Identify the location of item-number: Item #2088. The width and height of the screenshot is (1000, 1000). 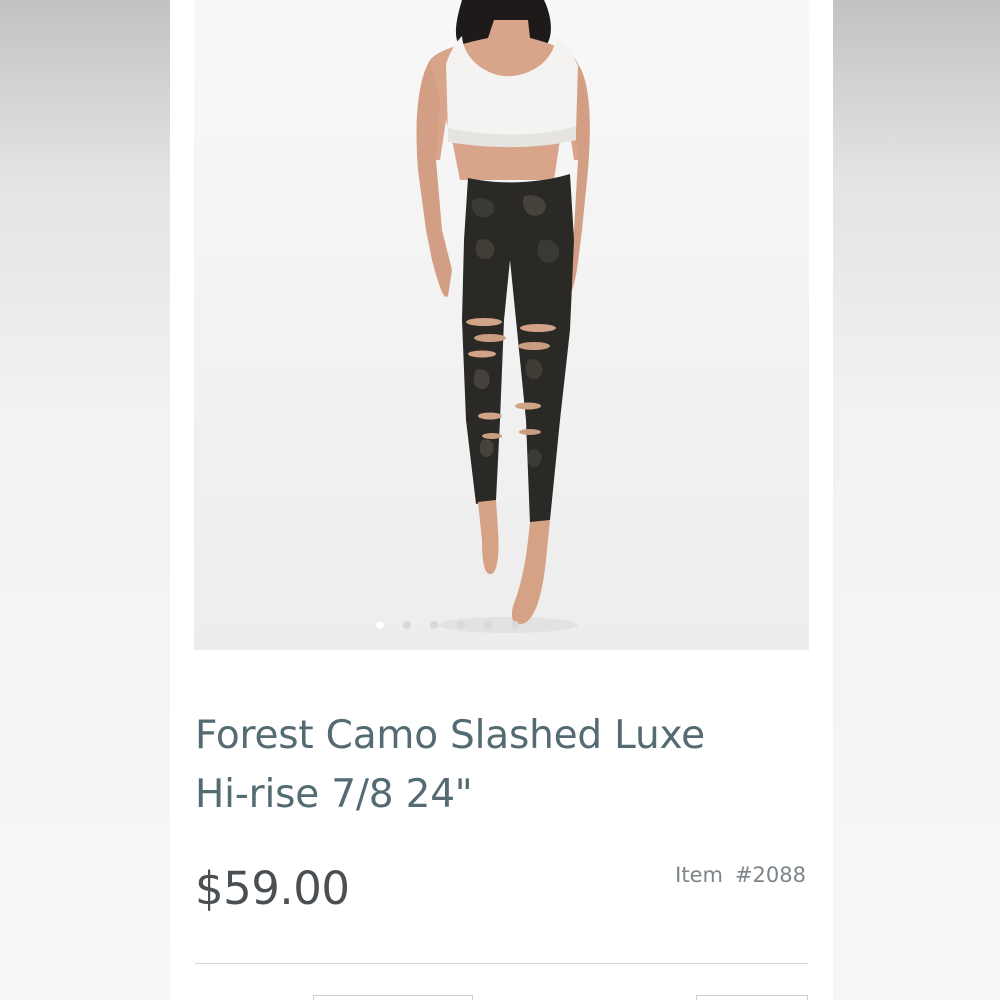
(740, 875).